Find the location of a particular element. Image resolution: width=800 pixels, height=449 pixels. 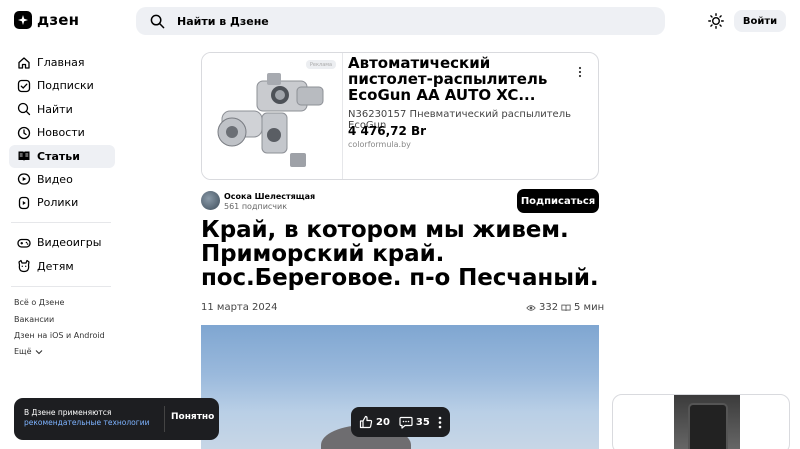

footer-link-apps: Дзен на iOS и Android is located at coordinates (64, 335).